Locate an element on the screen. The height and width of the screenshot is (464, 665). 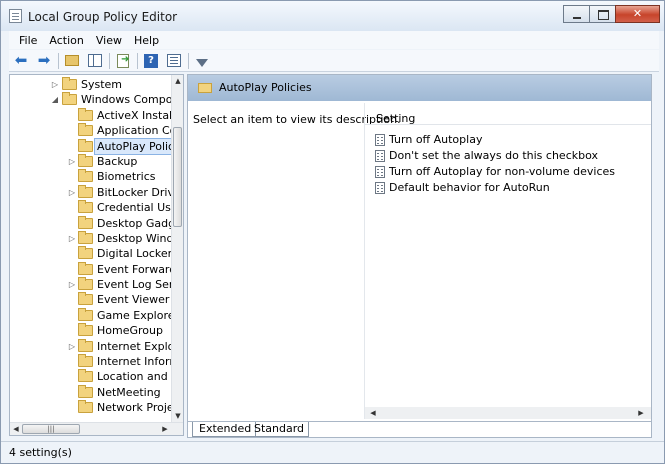
tree-item: Game Explorer is located at coordinates (94, 315).